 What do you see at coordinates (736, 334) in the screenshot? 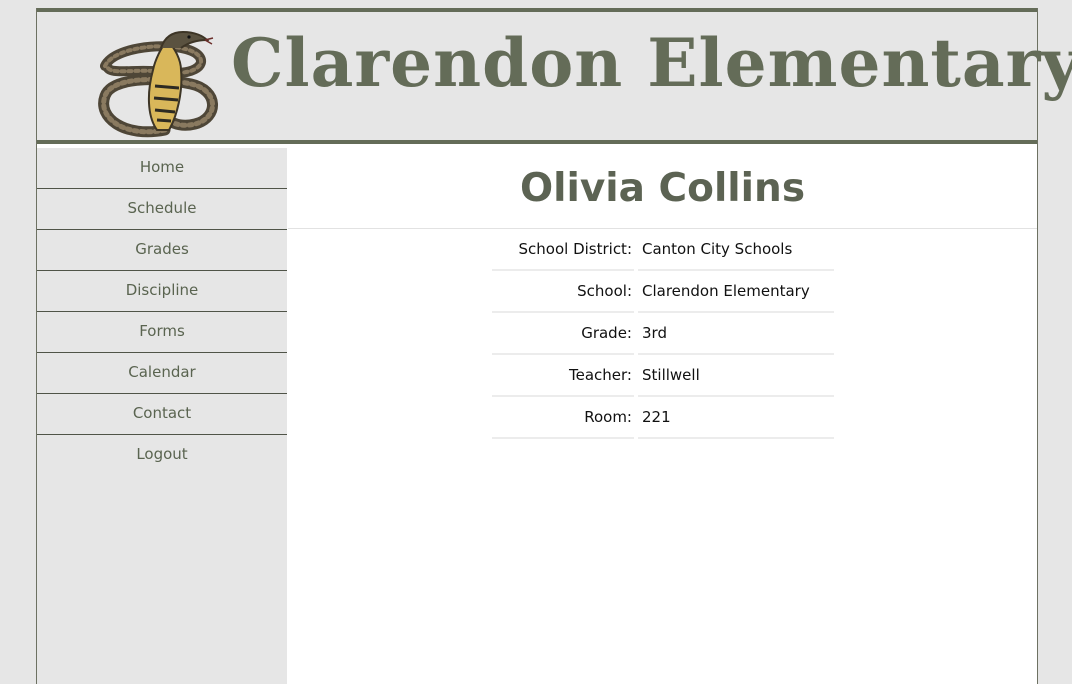
I see `detail-value: 3rd` at bounding box center [736, 334].